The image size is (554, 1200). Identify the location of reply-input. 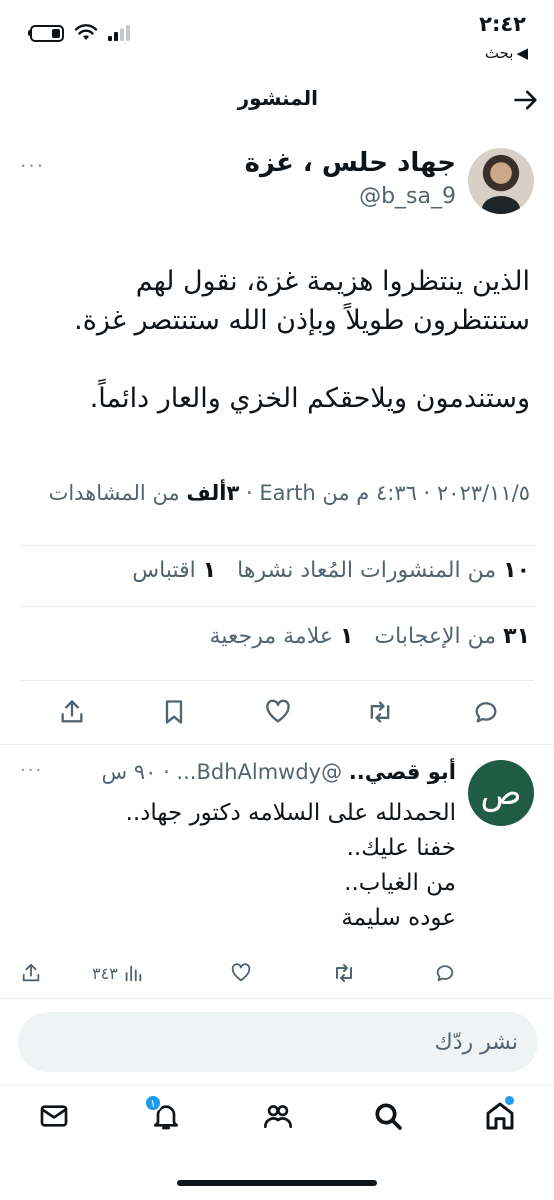
(278, 1042).